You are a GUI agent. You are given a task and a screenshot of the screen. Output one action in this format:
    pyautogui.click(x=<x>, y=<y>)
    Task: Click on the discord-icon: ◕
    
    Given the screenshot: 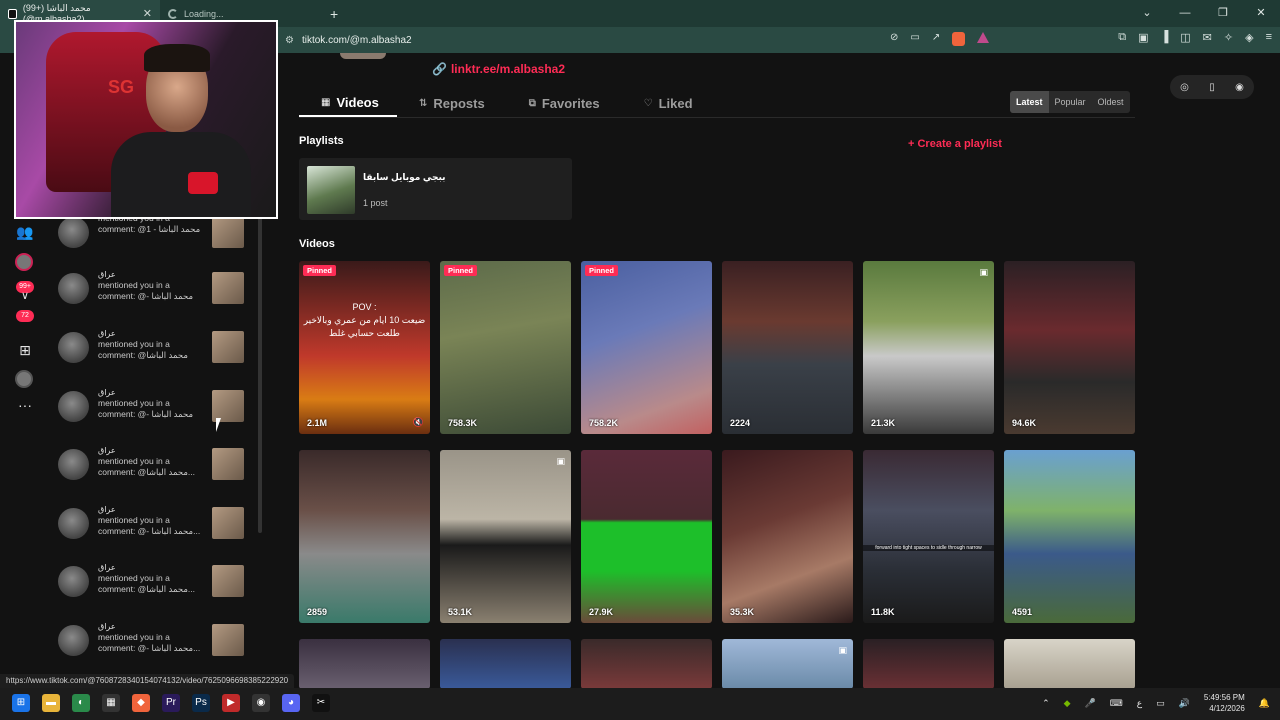 What is the action you would take?
    pyautogui.click(x=291, y=703)
    